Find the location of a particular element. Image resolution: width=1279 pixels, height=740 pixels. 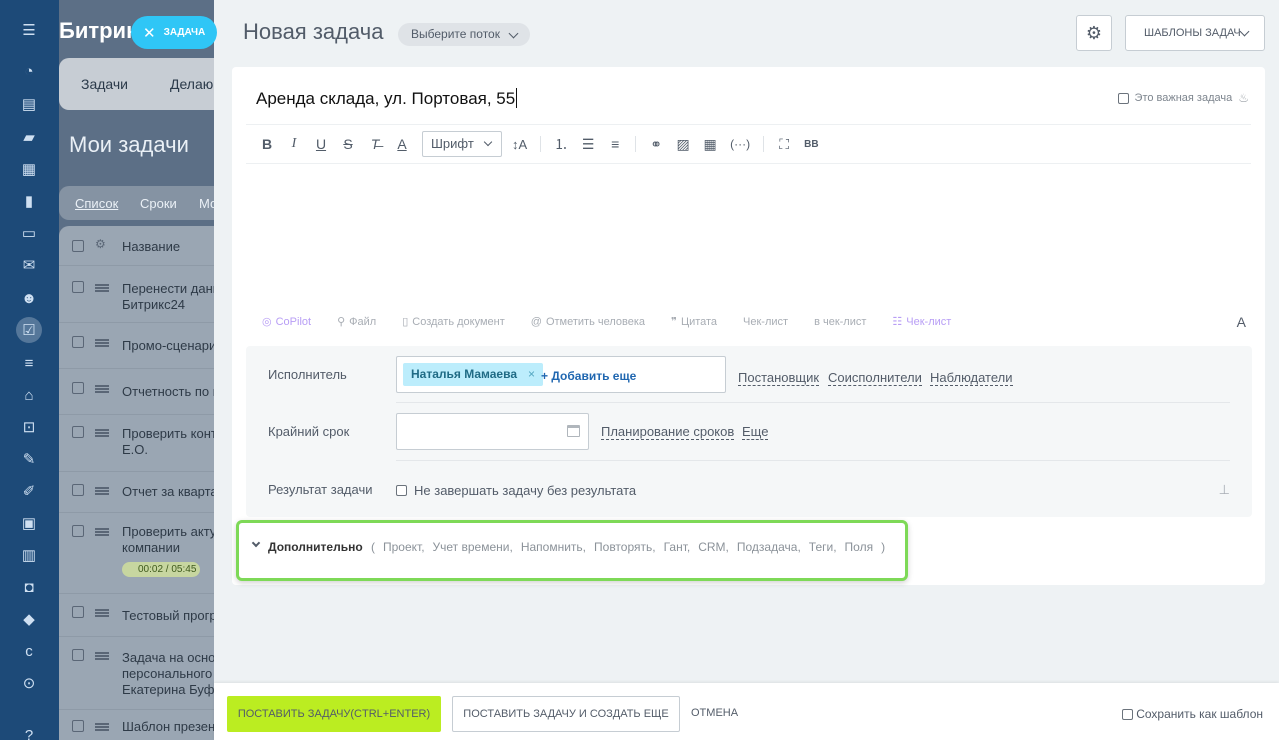

row-title: Проверить акту компании is located at coordinates (169, 540).